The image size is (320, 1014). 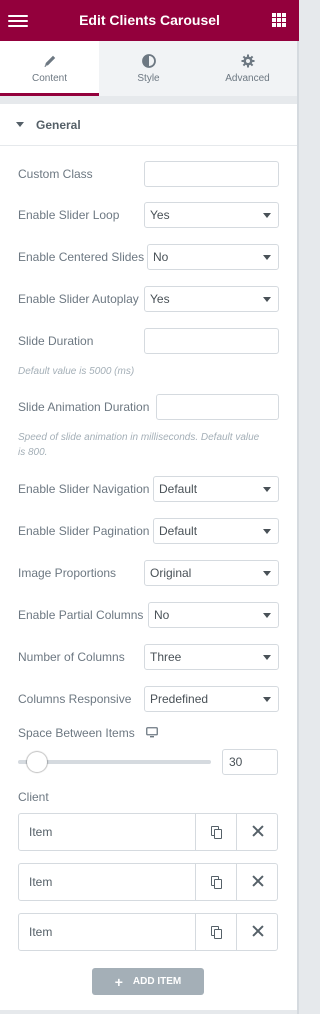 I want to click on add-item-button: + ADD ITEM, so click(x=148, y=981).